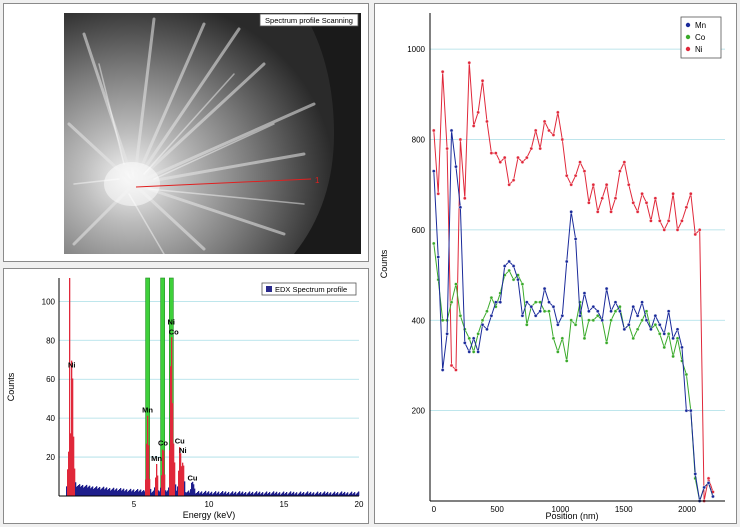 This screenshot has width=740, height=527. Describe the element at coordinates (688, 37) in the screenshot. I see `legend-marker-co` at that location.